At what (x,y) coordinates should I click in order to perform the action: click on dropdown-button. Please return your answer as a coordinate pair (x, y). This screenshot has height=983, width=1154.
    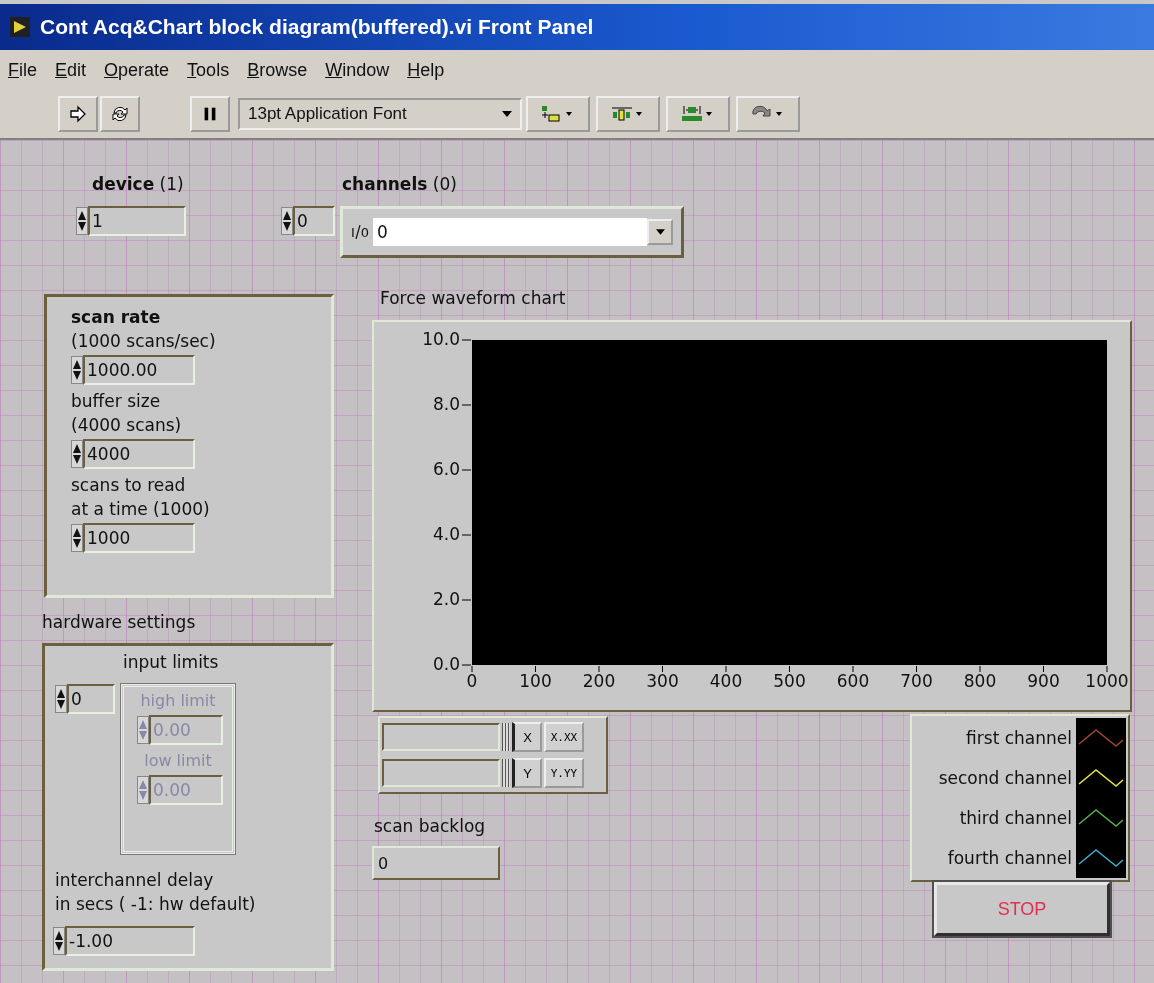
    Looking at the image, I should click on (660, 232).